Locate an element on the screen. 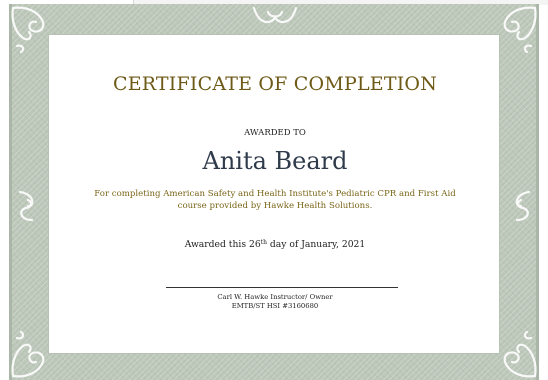 This screenshot has width=548, height=380. signature-line is located at coordinates (282, 287).